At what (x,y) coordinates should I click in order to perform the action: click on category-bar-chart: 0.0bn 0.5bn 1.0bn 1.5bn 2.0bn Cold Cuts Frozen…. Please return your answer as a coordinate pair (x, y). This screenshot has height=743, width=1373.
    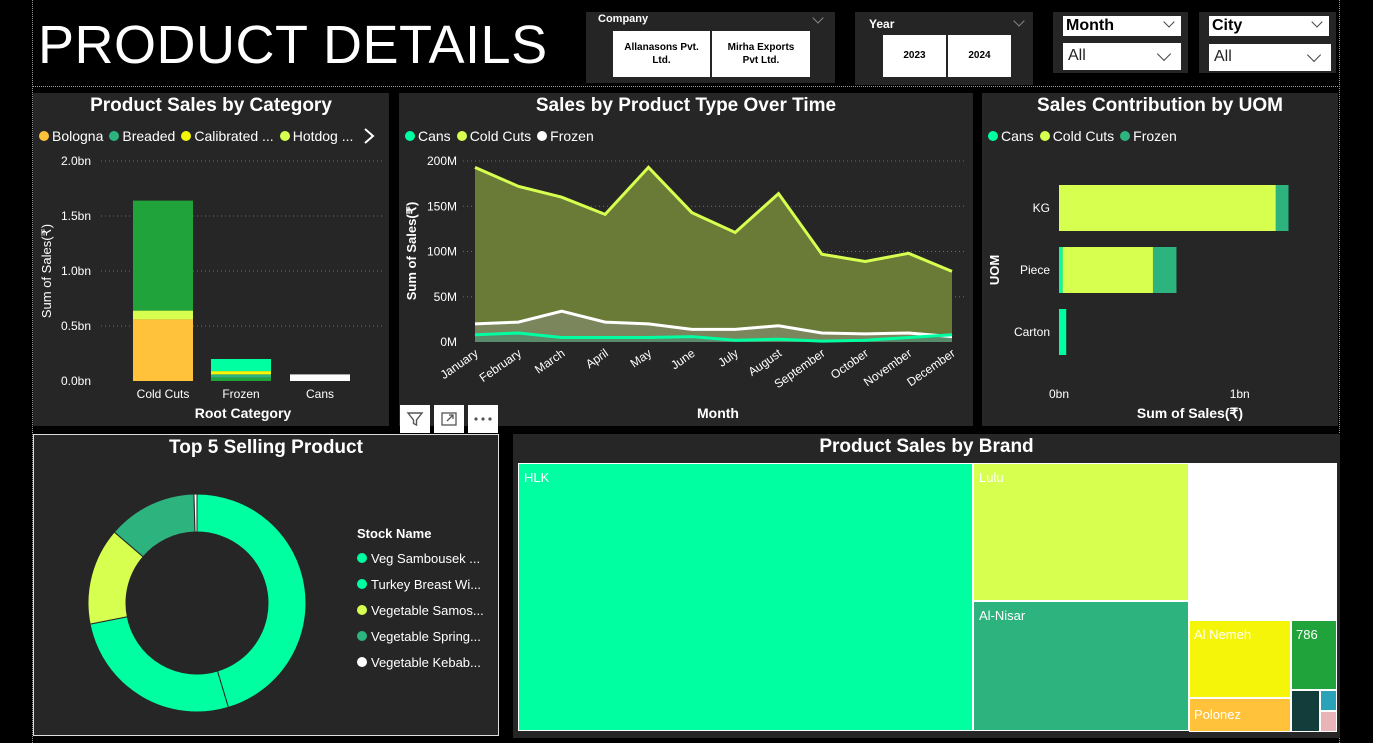
    Looking at the image, I should click on (211, 287).